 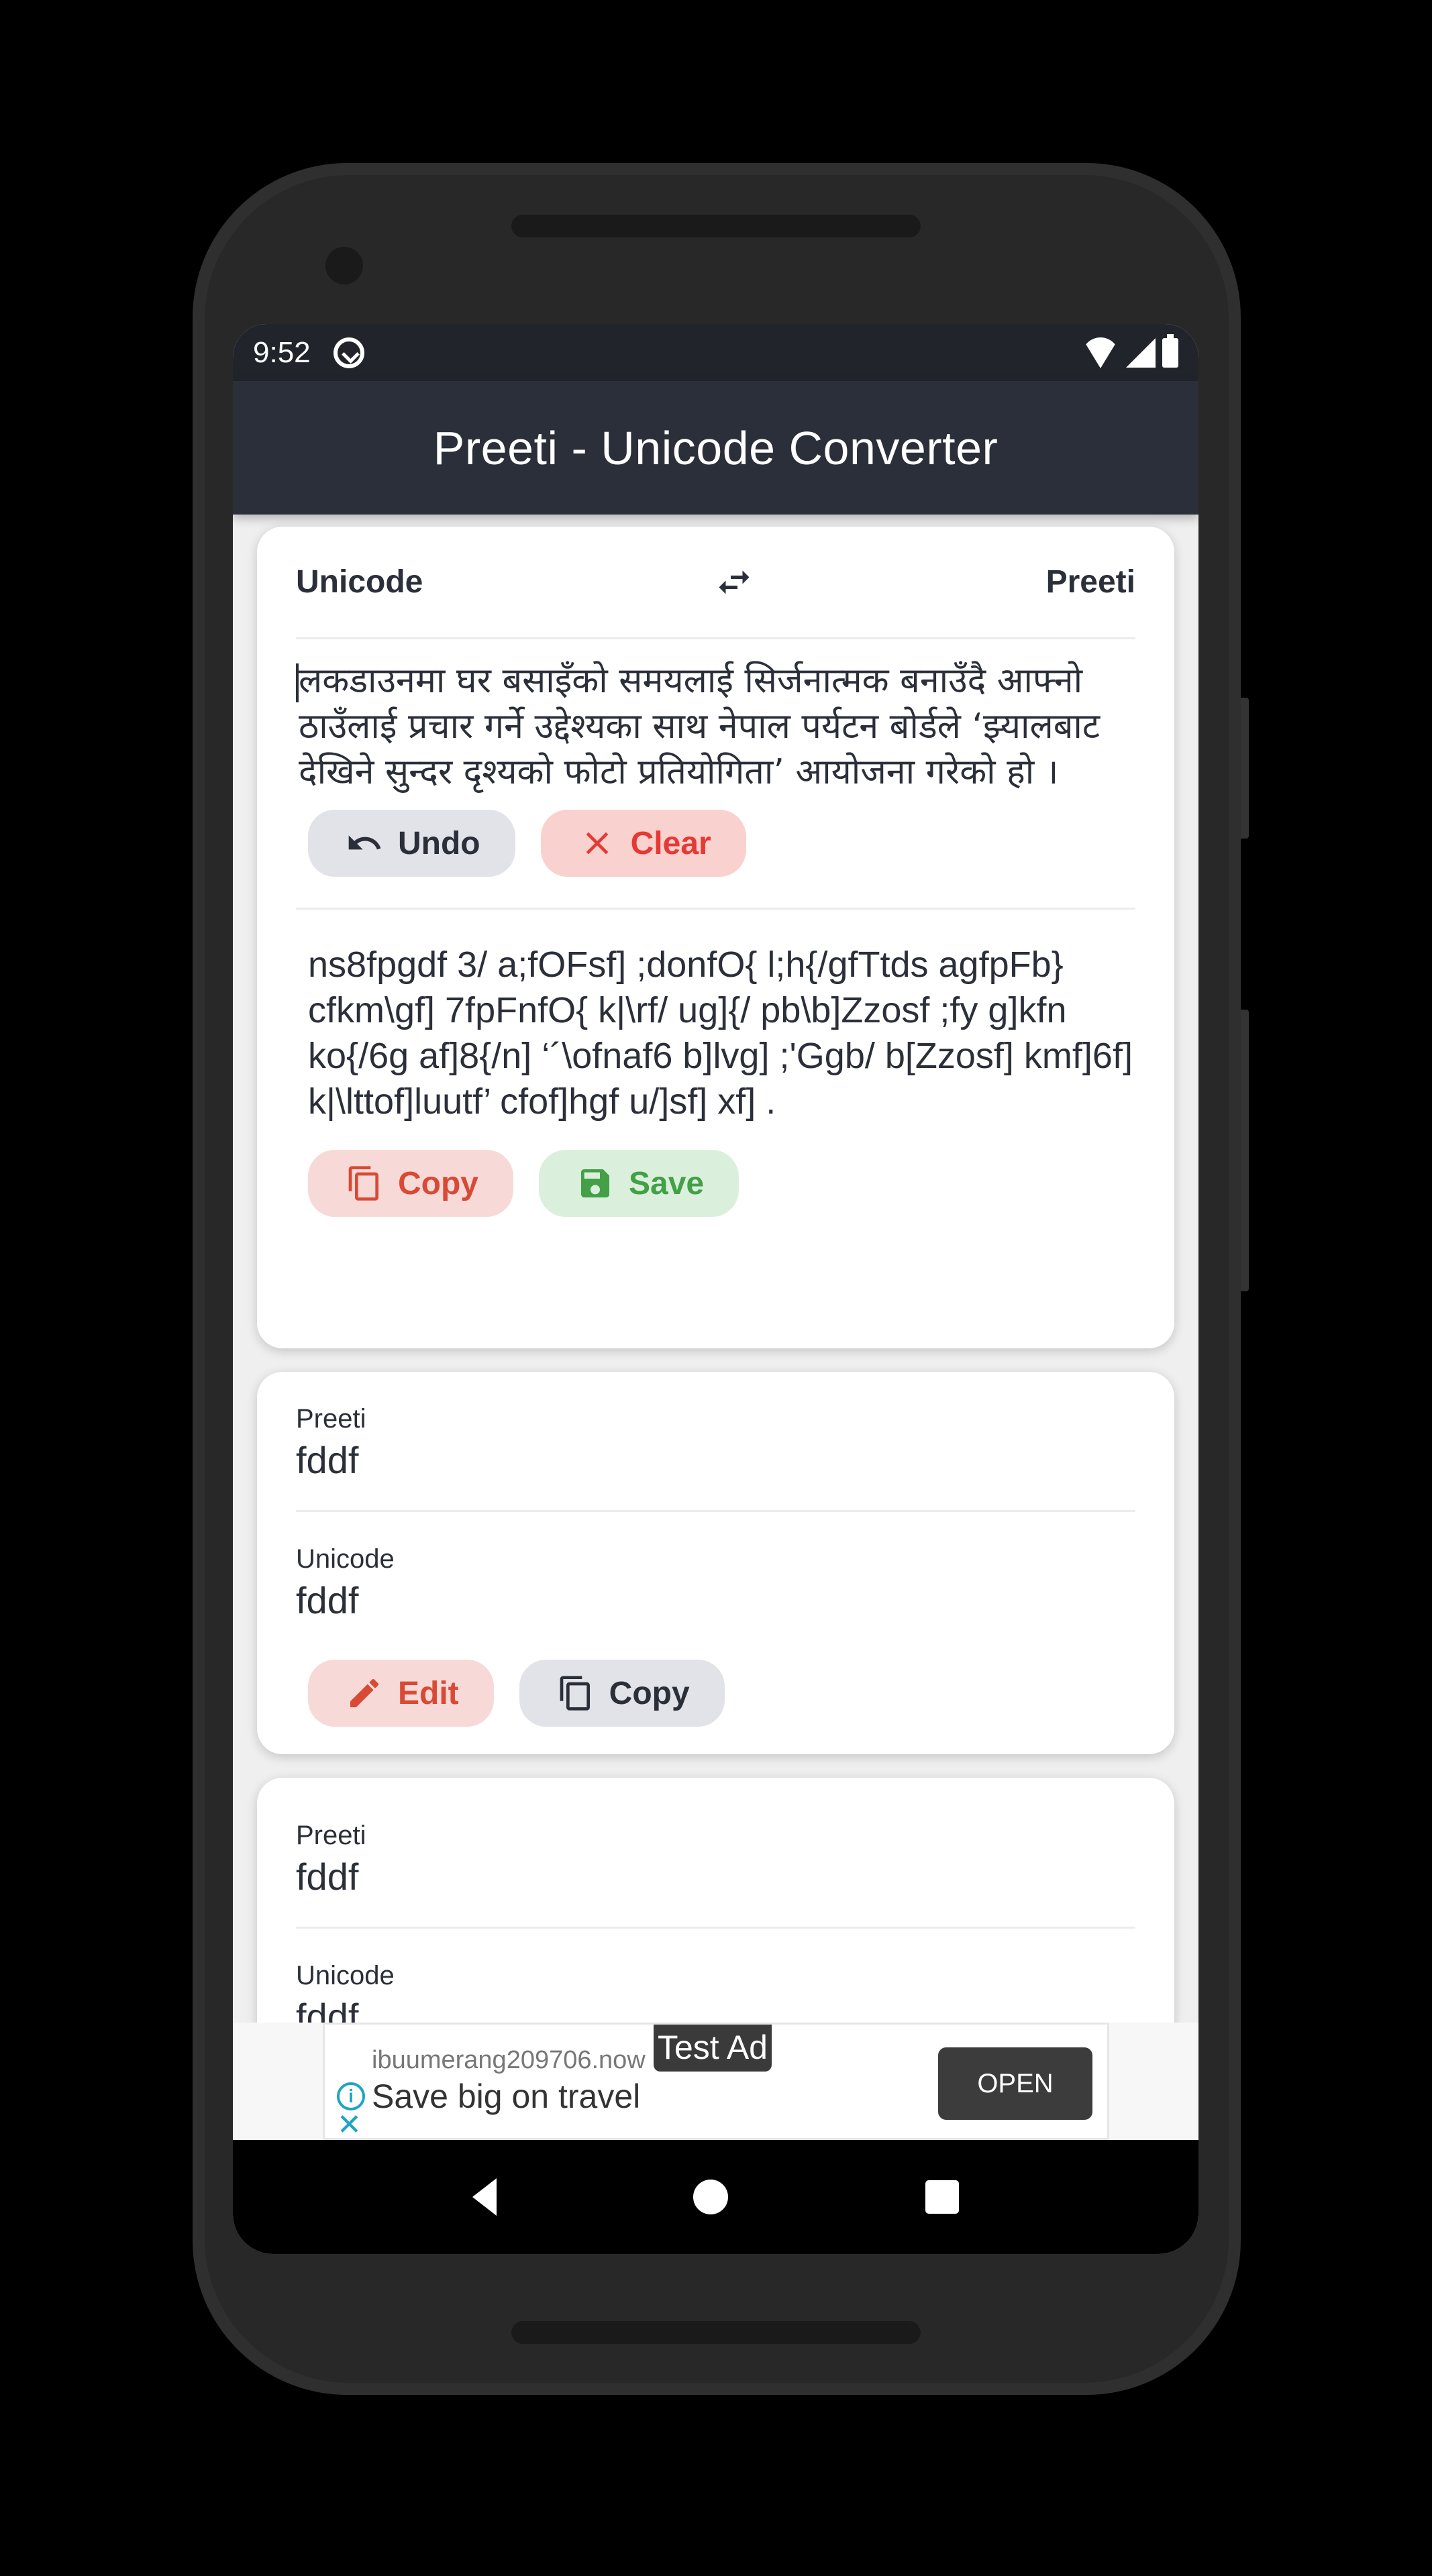 I want to click on copy-history-button: Copy, so click(x=622, y=1693).